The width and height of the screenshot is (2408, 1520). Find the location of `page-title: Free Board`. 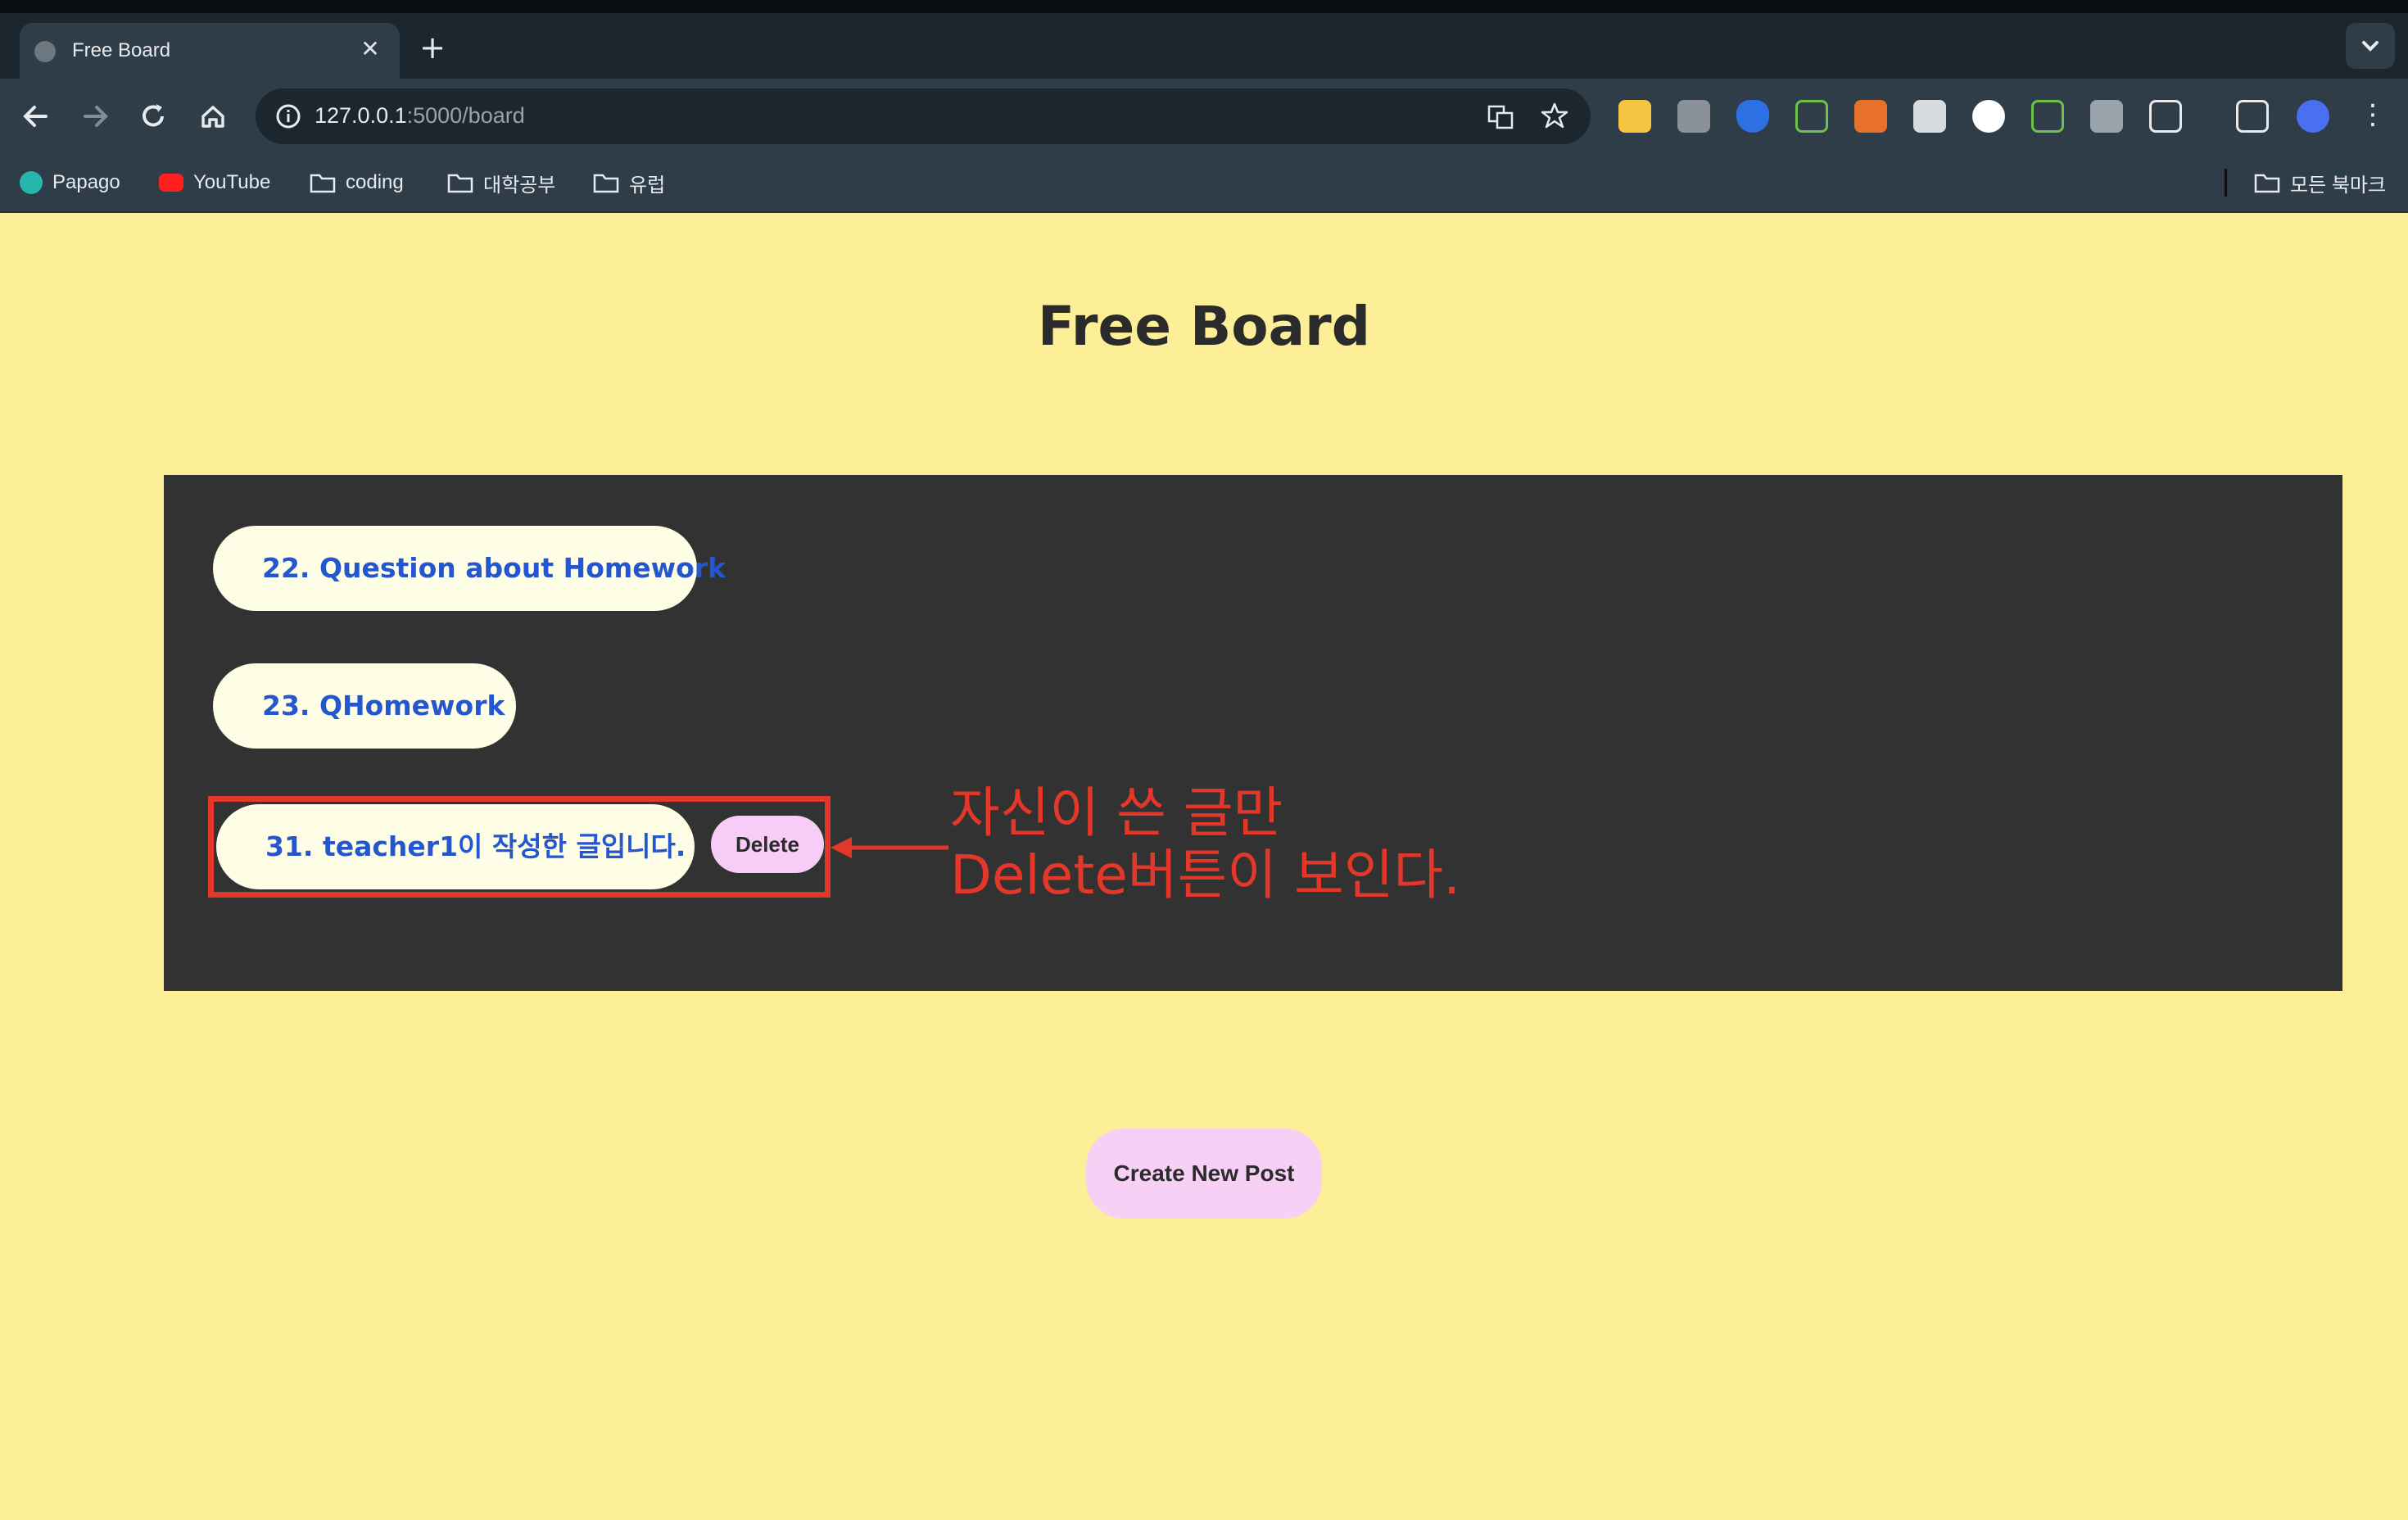

page-title: Free Board is located at coordinates (1204, 327).